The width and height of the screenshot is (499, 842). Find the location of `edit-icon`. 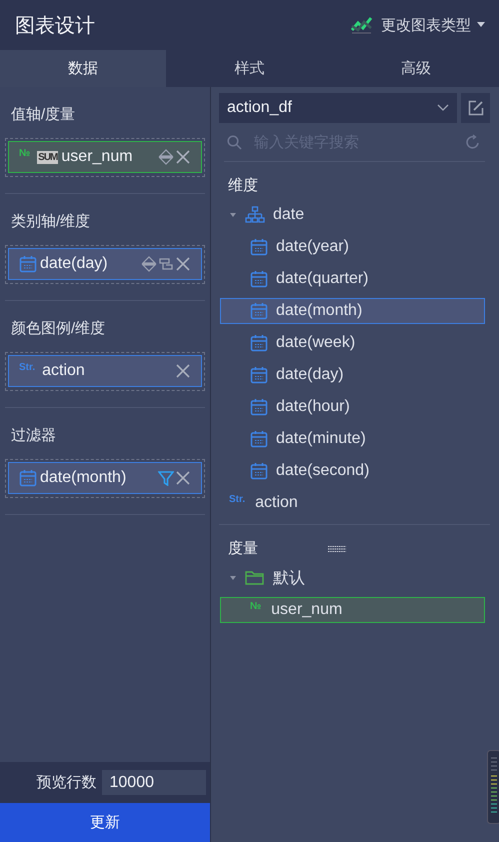

edit-icon is located at coordinates (476, 108).